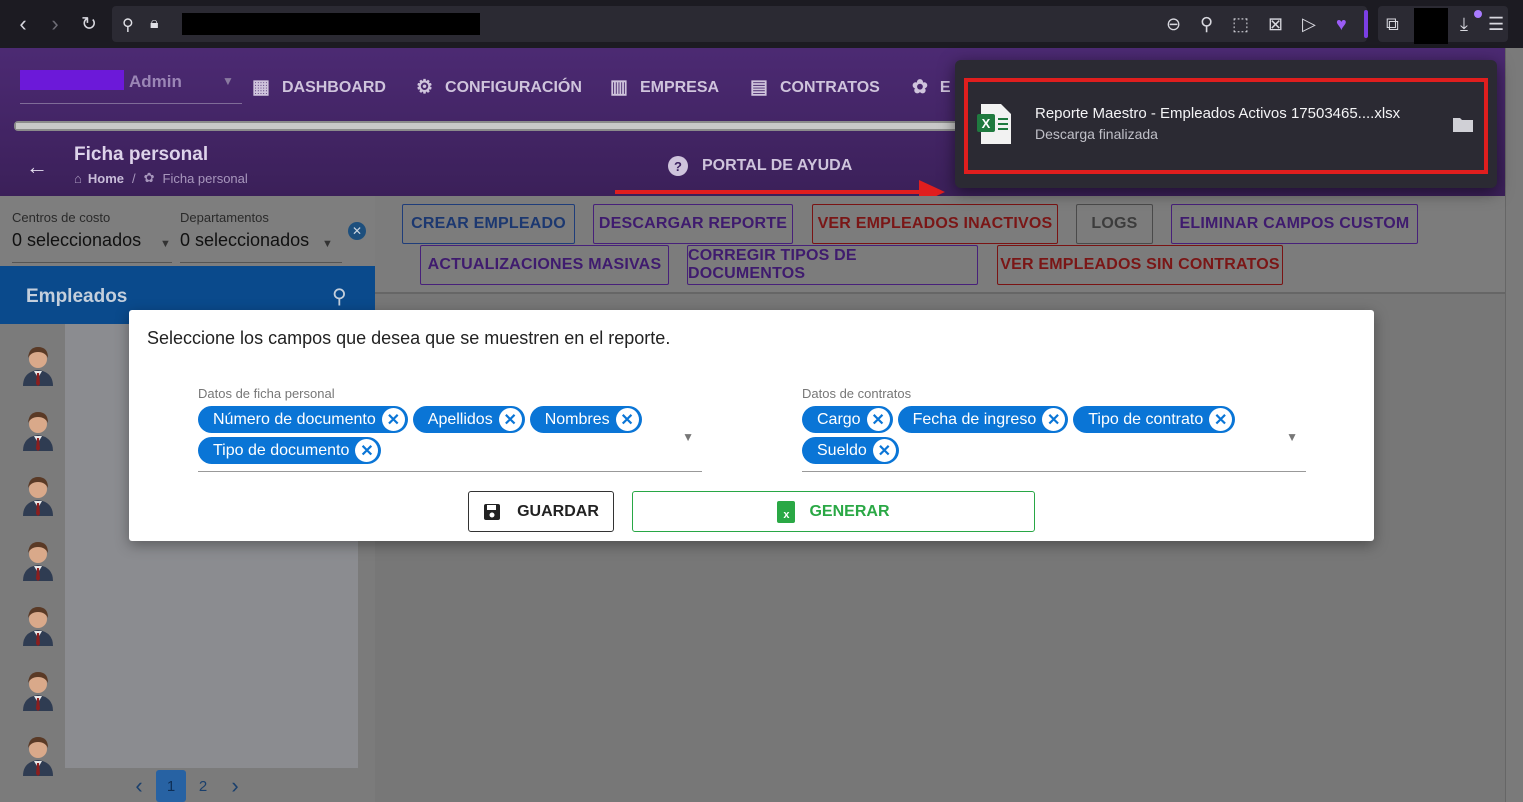 Image resolution: width=1523 pixels, height=802 pixels. I want to click on chip-label: Número de documento, so click(294, 419).